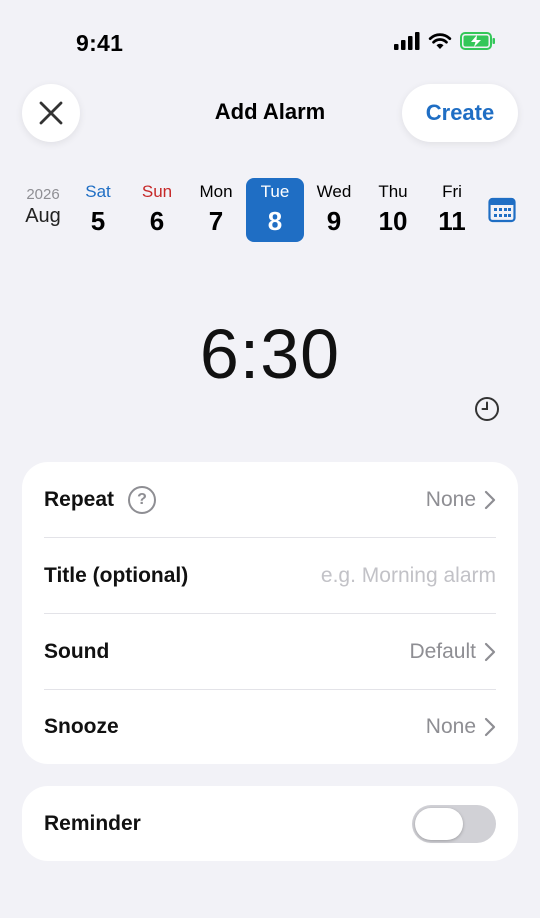 This screenshot has width=540, height=918. I want to click on snooze-value: None, so click(450, 726).